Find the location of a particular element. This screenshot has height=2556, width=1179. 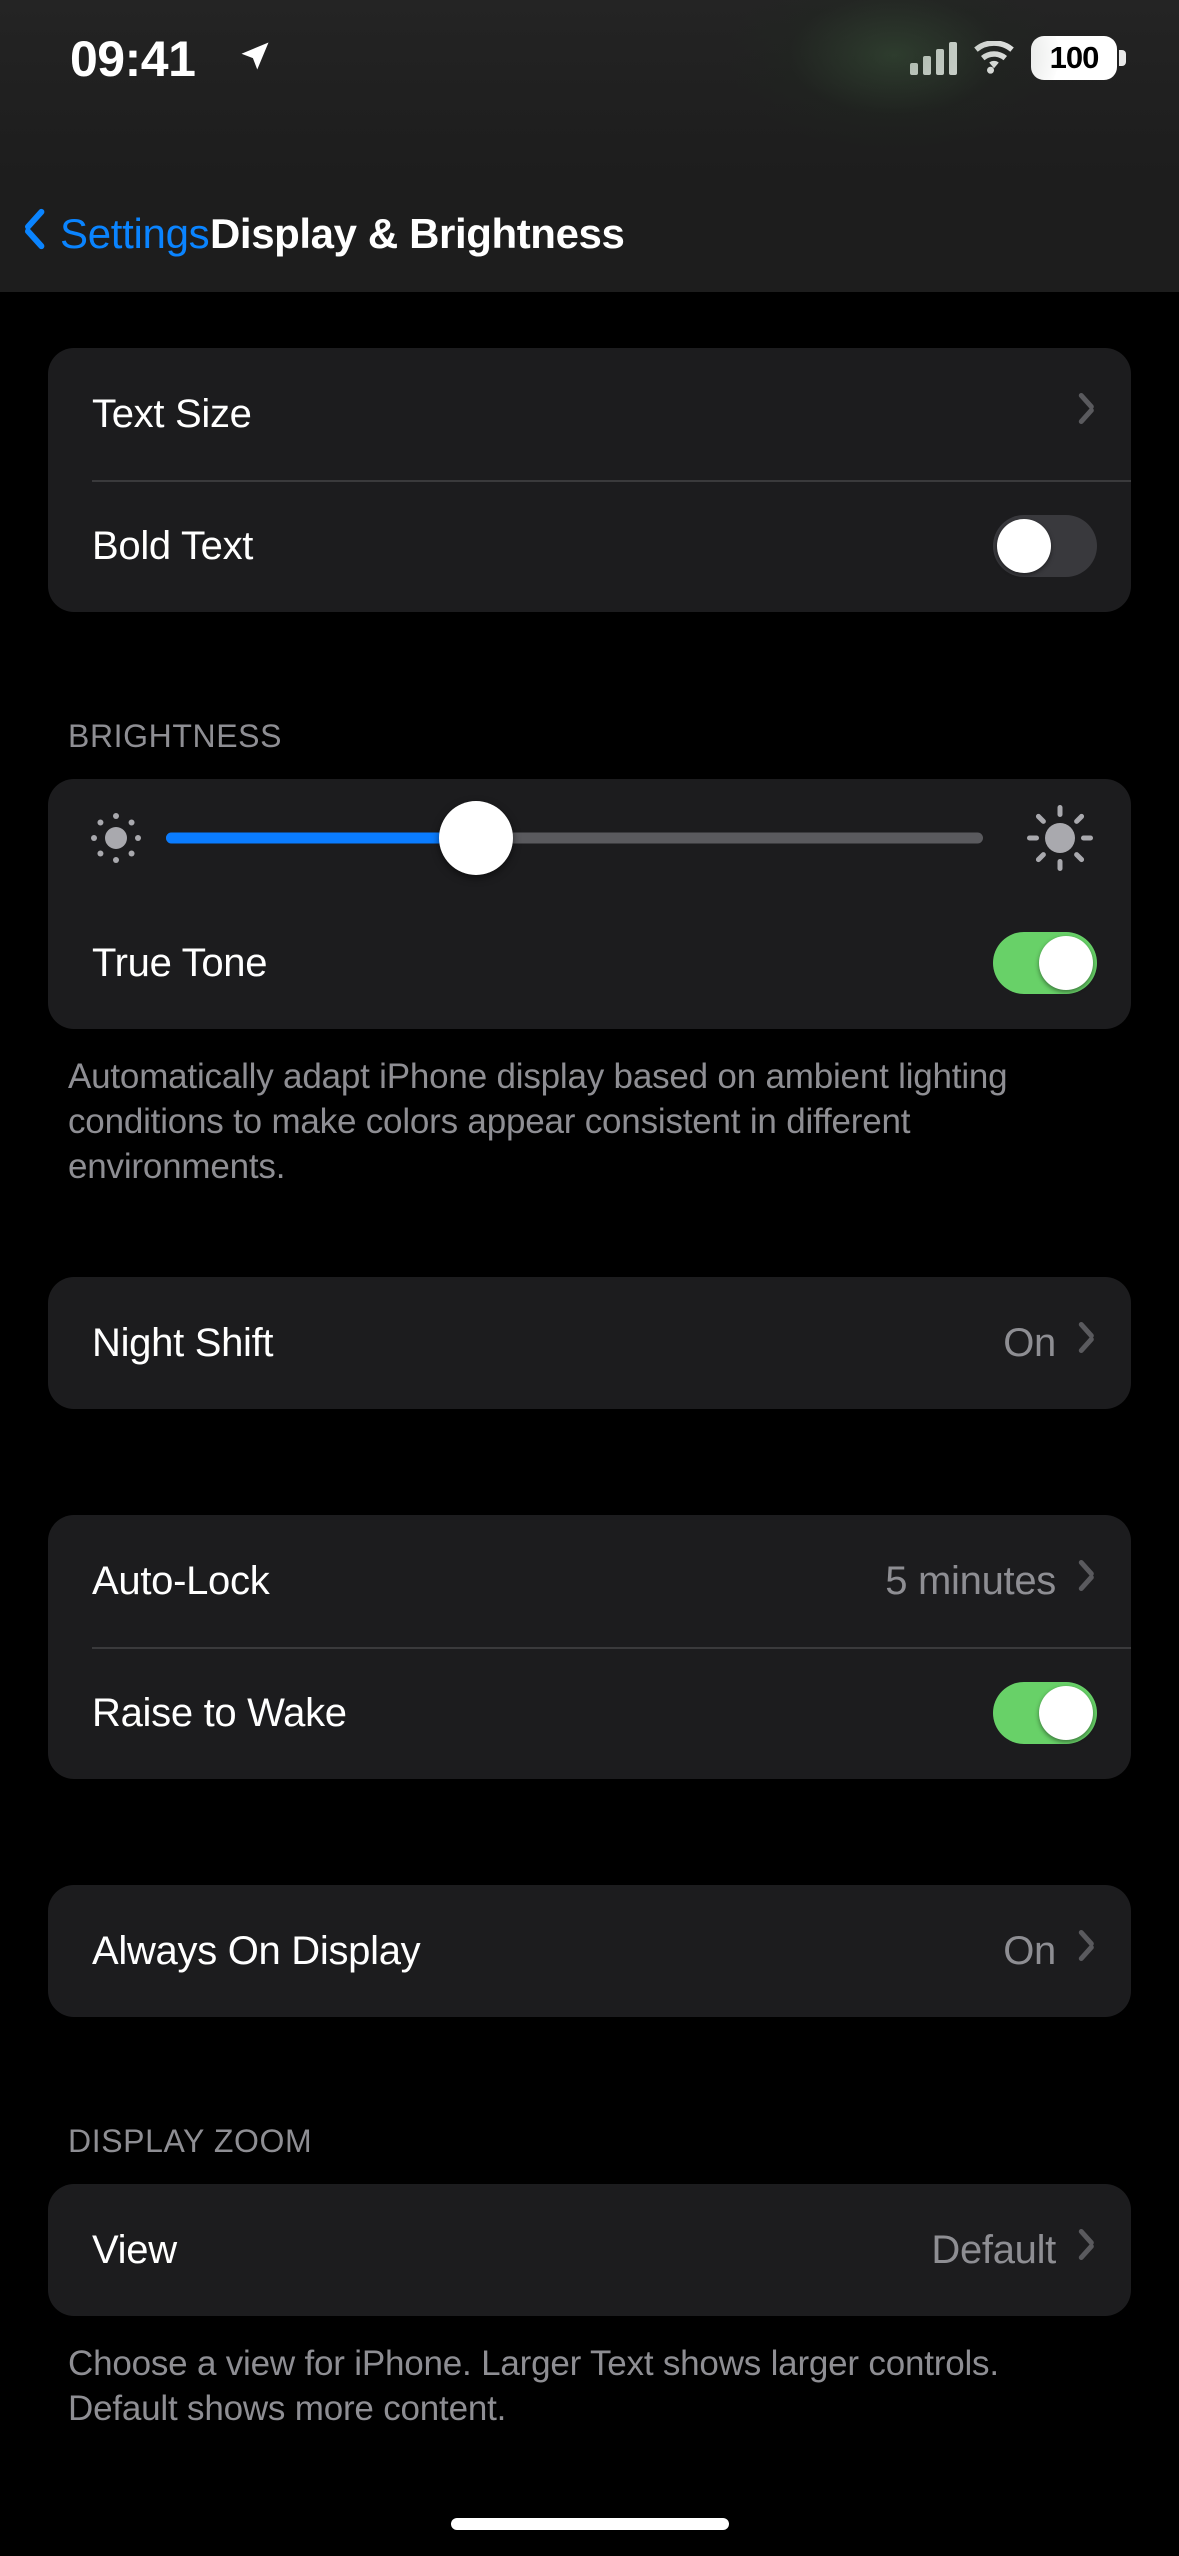

row-night-shift: Night Shift On is located at coordinates (589, 1343).